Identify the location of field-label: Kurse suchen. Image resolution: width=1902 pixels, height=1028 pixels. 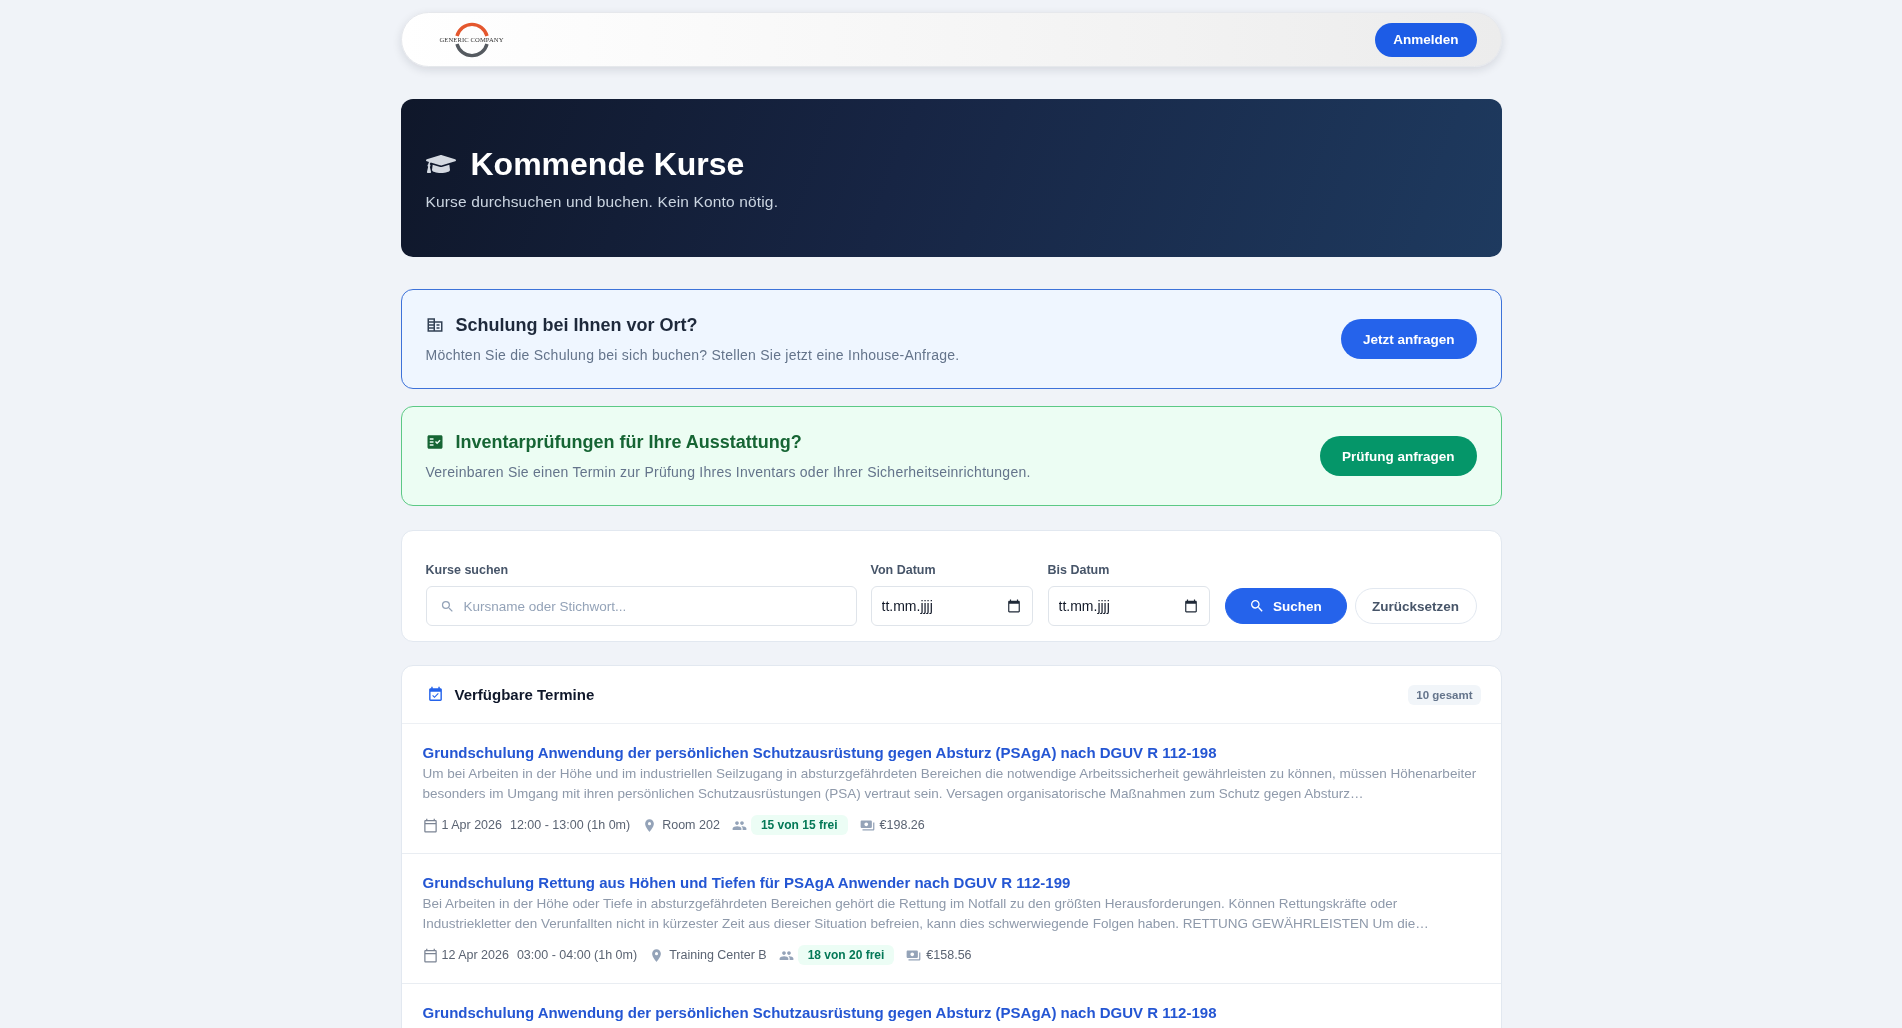
(467, 570).